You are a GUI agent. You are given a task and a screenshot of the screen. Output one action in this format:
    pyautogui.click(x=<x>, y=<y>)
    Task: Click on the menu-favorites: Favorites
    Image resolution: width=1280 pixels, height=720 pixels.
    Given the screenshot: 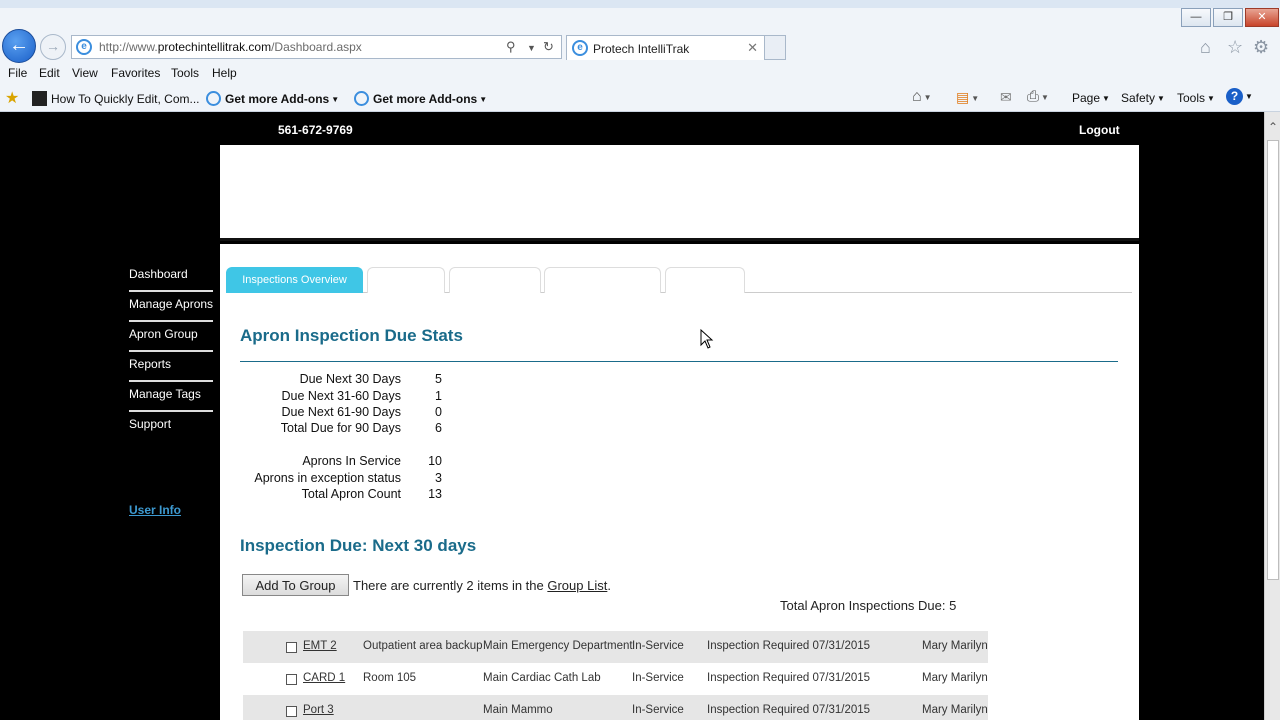 What is the action you would take?
    pyautogui.click(x=135, y=73)
    